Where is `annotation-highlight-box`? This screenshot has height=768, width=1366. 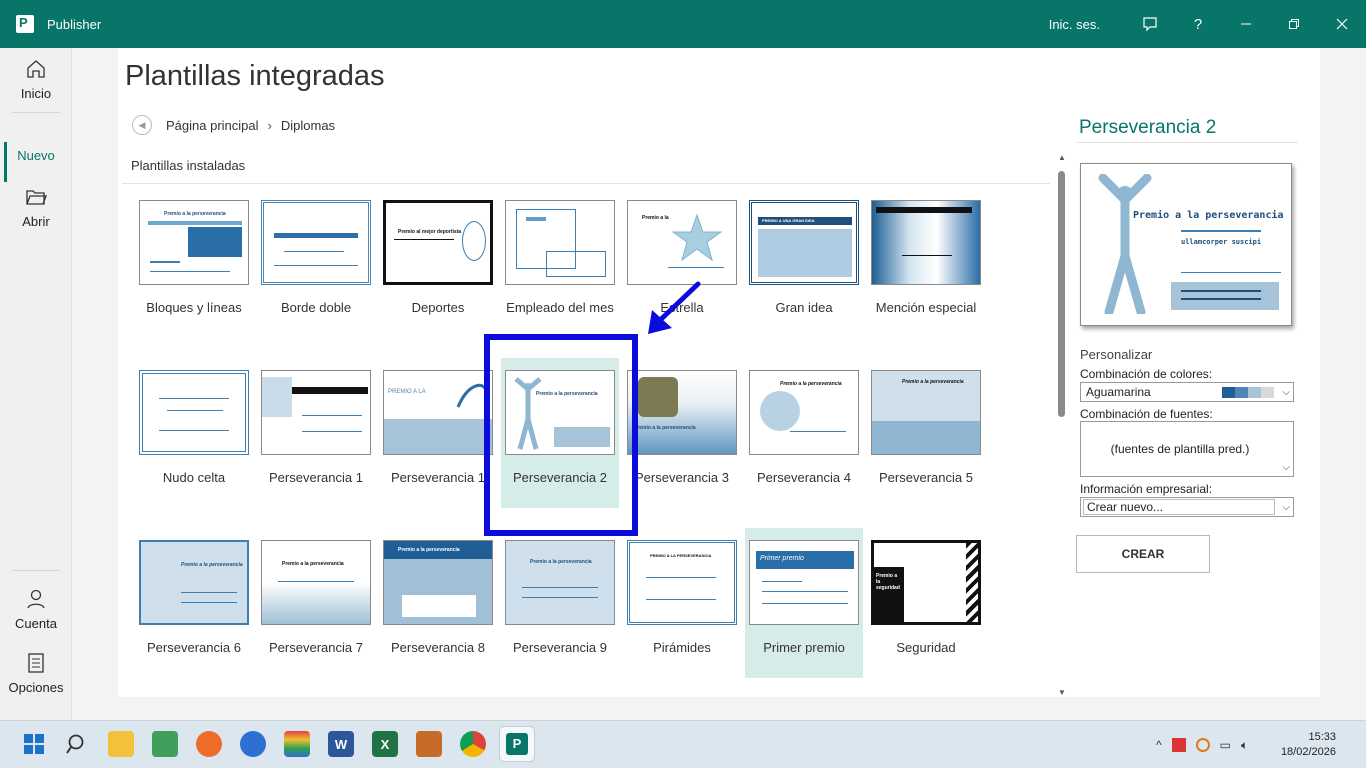
annotation-highlight-box is located at coordinates (561, 435).